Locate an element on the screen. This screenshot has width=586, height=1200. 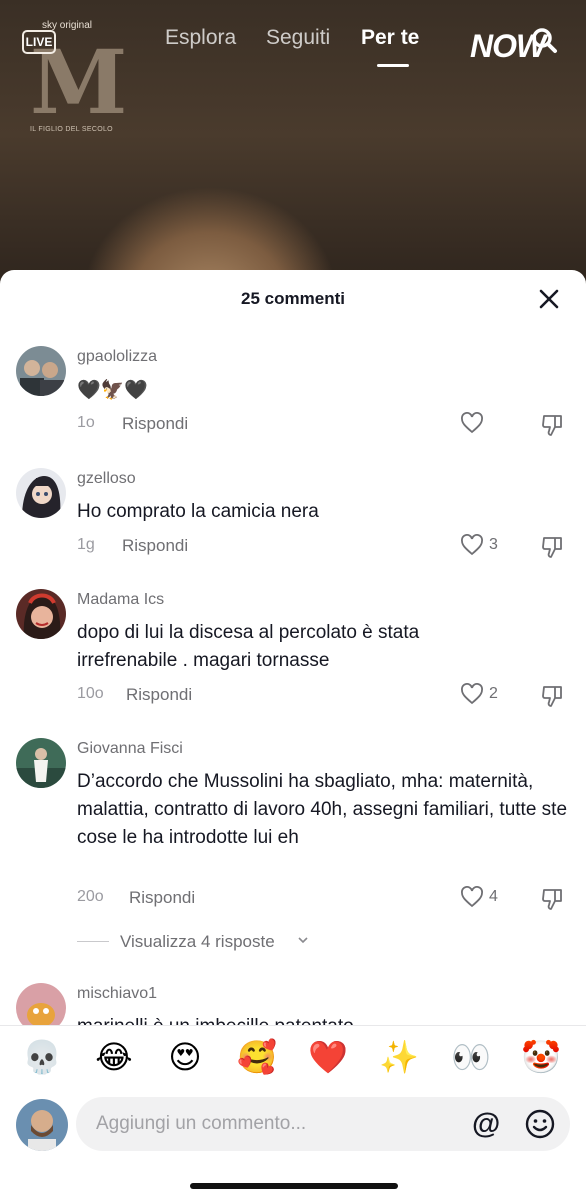
comments-count-title: 25 commenti is located at coordinates (293, 298).